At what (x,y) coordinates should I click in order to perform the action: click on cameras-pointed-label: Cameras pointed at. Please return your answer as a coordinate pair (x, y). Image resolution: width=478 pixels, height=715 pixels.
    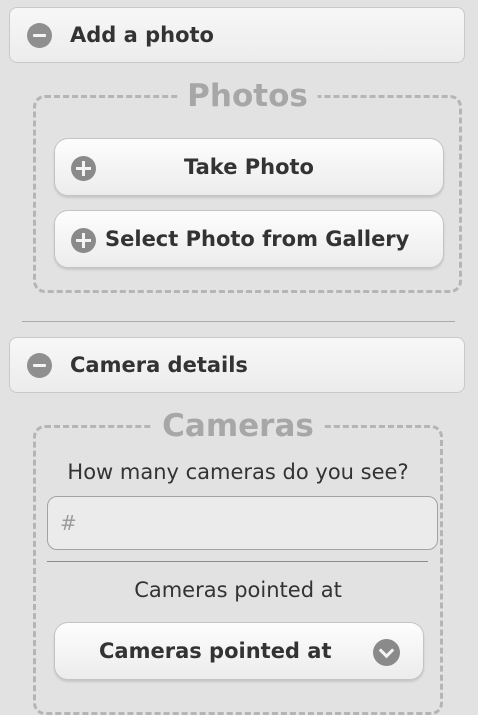
    Looking at the image, I should click on (238, 590).